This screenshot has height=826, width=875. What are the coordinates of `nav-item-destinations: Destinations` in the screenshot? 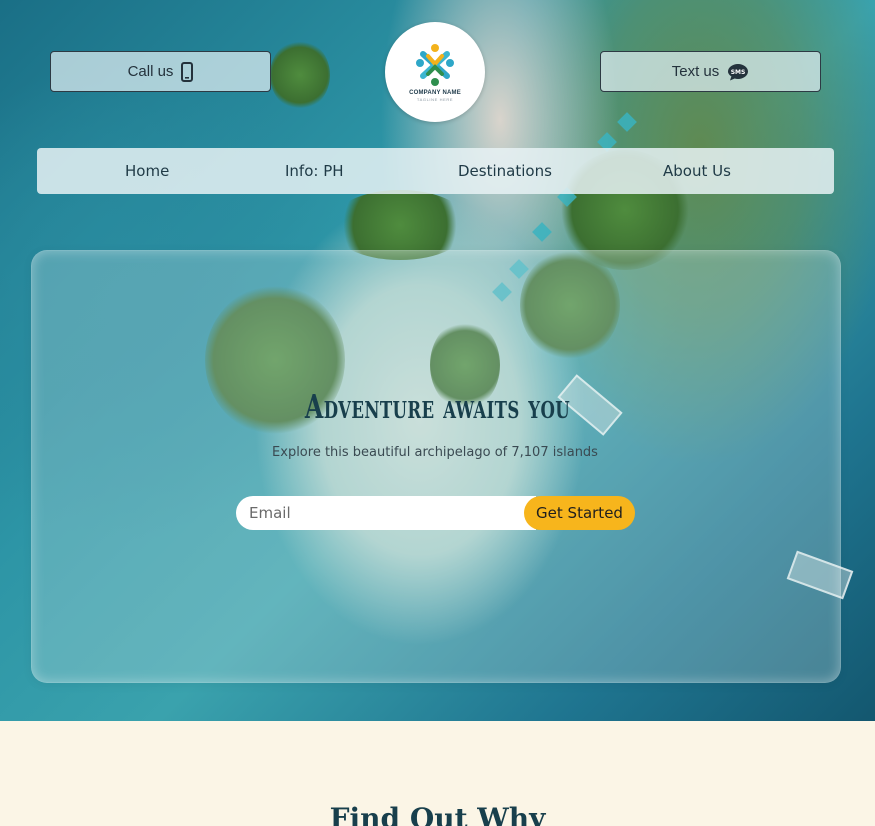 It's located at (505, 171).